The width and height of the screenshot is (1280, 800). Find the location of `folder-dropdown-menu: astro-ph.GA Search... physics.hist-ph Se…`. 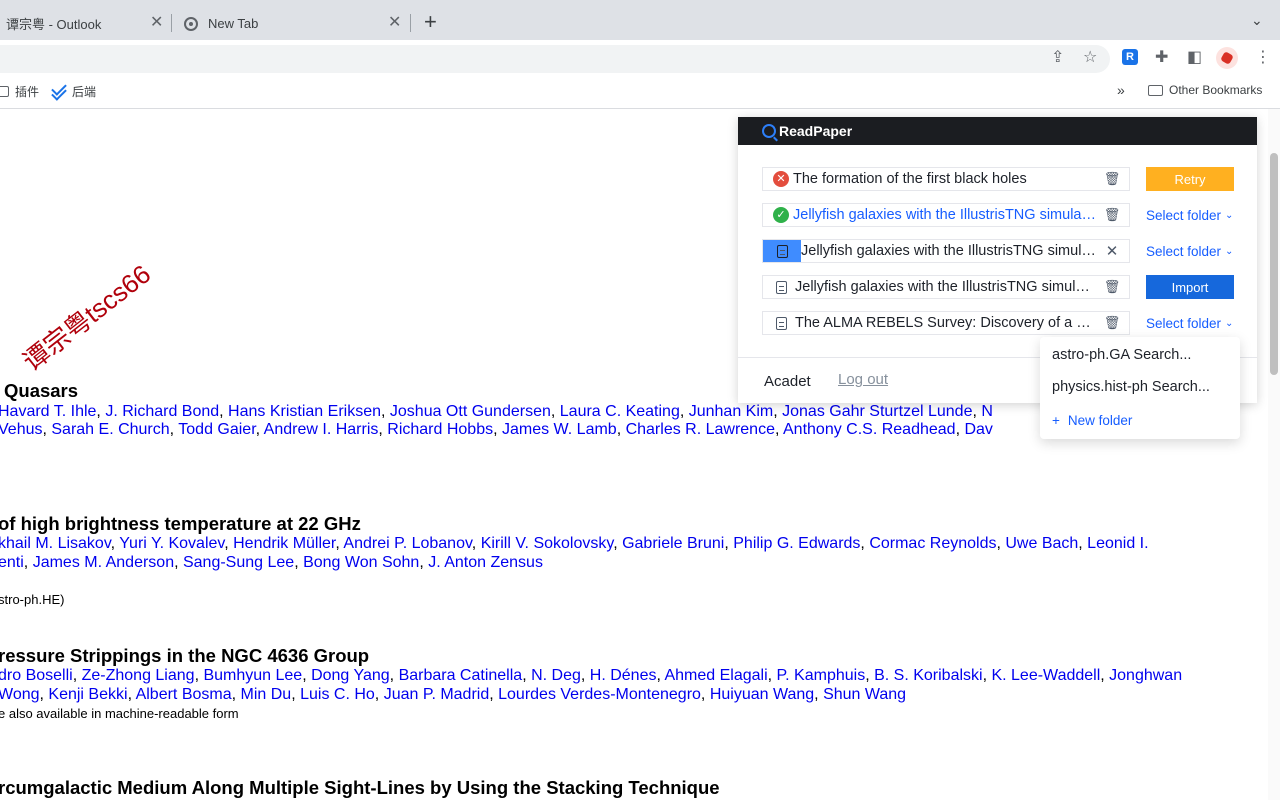

folder-dropdown-menu: astro-ph.GA Search... physics.hist-ph Se… is located at coordinates (1140, 388).